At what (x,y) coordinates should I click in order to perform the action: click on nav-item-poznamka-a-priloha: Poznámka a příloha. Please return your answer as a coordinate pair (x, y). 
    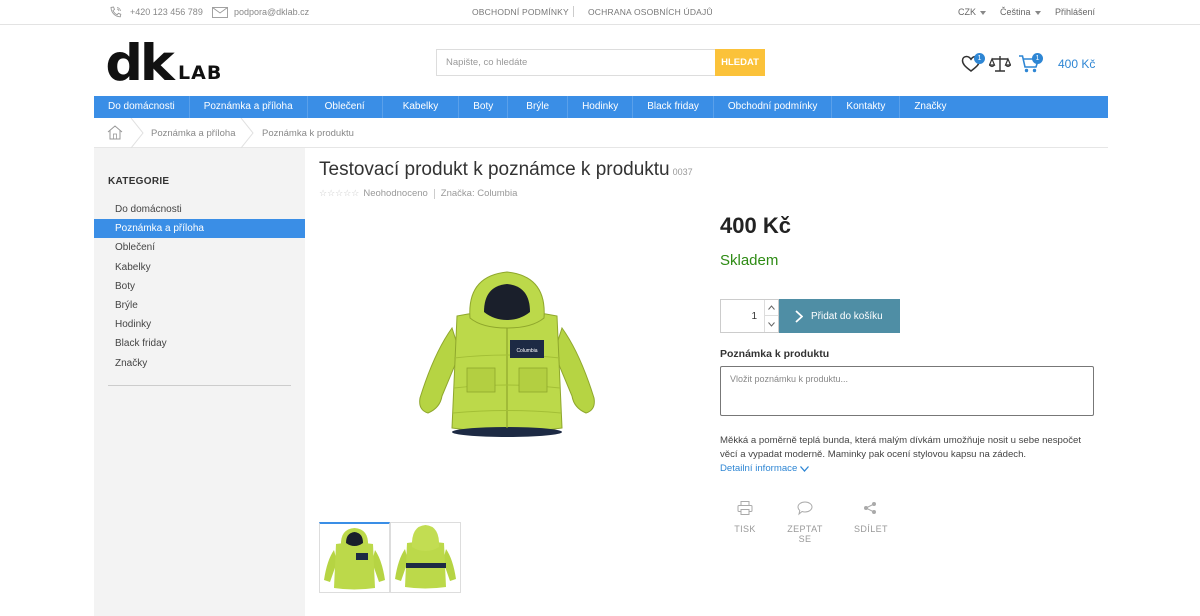
    Looking at the image, I should click on (249, 107).